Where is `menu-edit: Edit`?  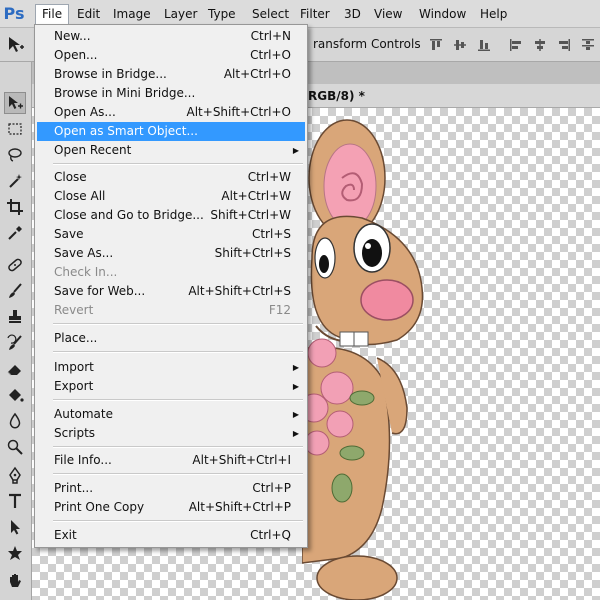
menu-edit: Edit is located at coordinates (88, 14).